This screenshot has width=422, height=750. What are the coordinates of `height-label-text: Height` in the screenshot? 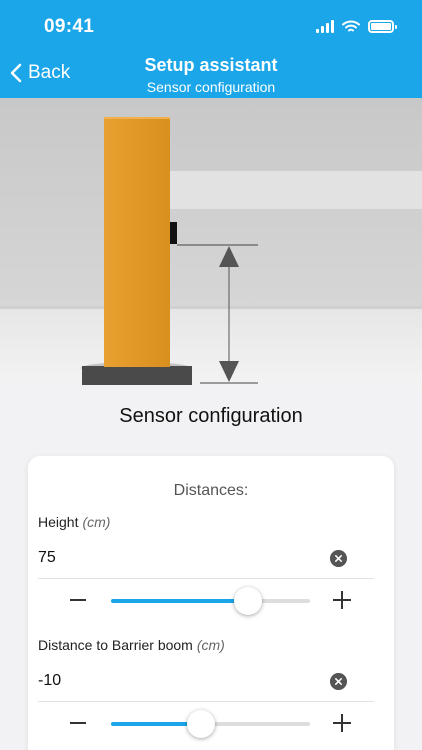 It's located at (58, 522).